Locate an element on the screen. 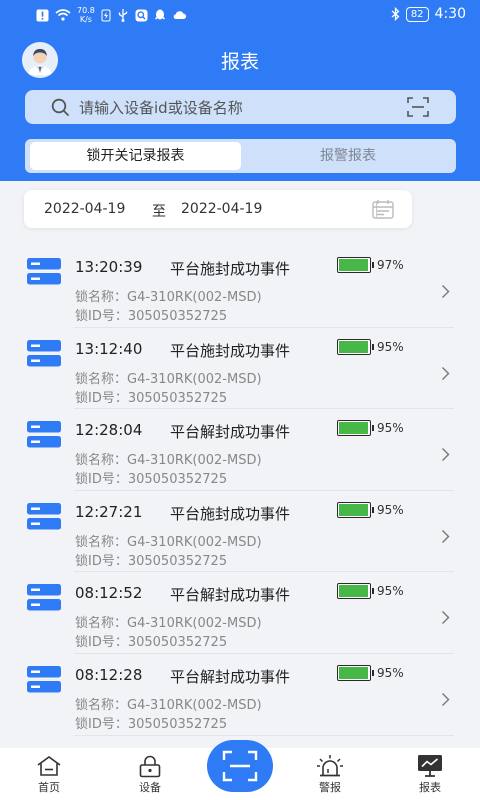  record-time: 13:12:40 is located at coordinates (109, 348).